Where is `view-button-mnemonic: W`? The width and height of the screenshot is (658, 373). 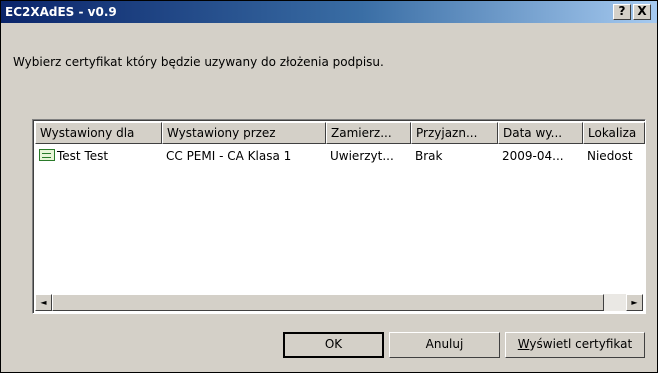
view-button-mnemonic: W is located at coordinates (523, 344).